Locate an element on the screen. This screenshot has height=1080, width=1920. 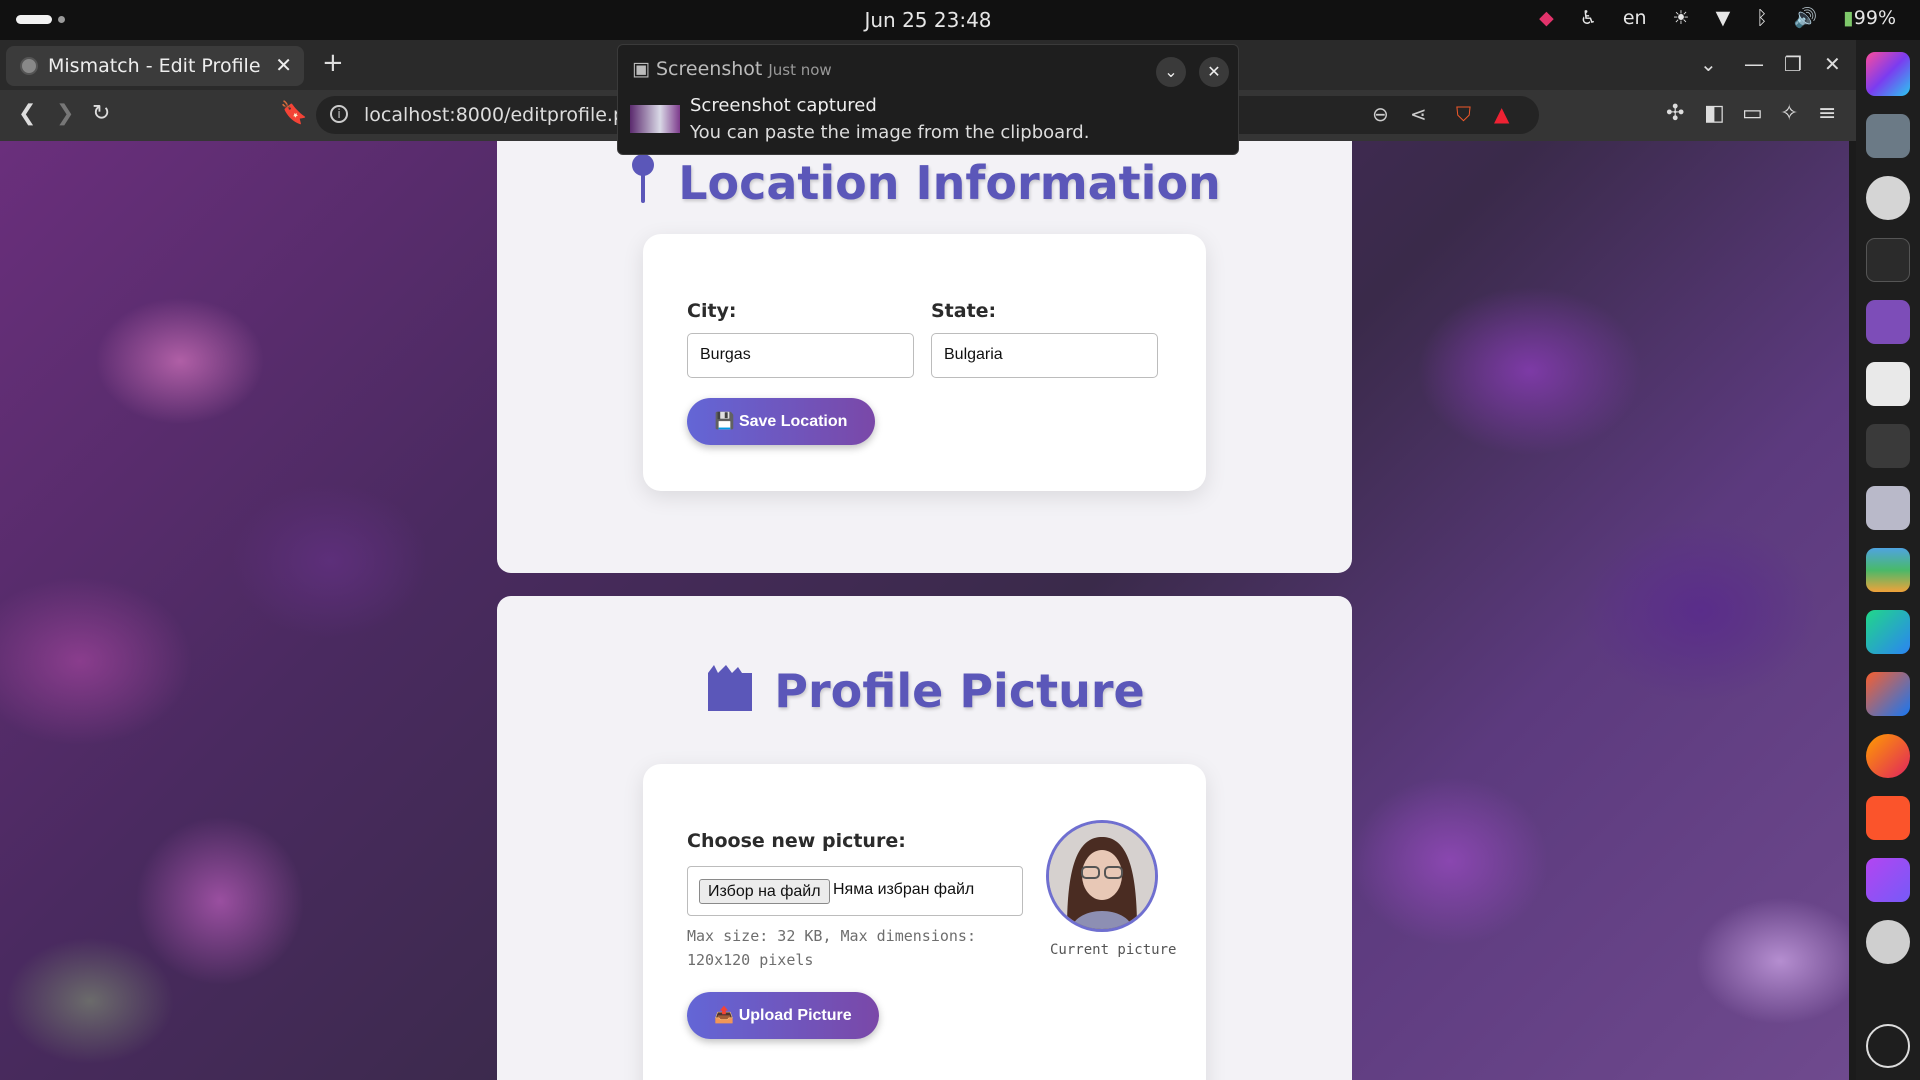
notification-title: Screenshot captured is located at coordinates (783, 105).